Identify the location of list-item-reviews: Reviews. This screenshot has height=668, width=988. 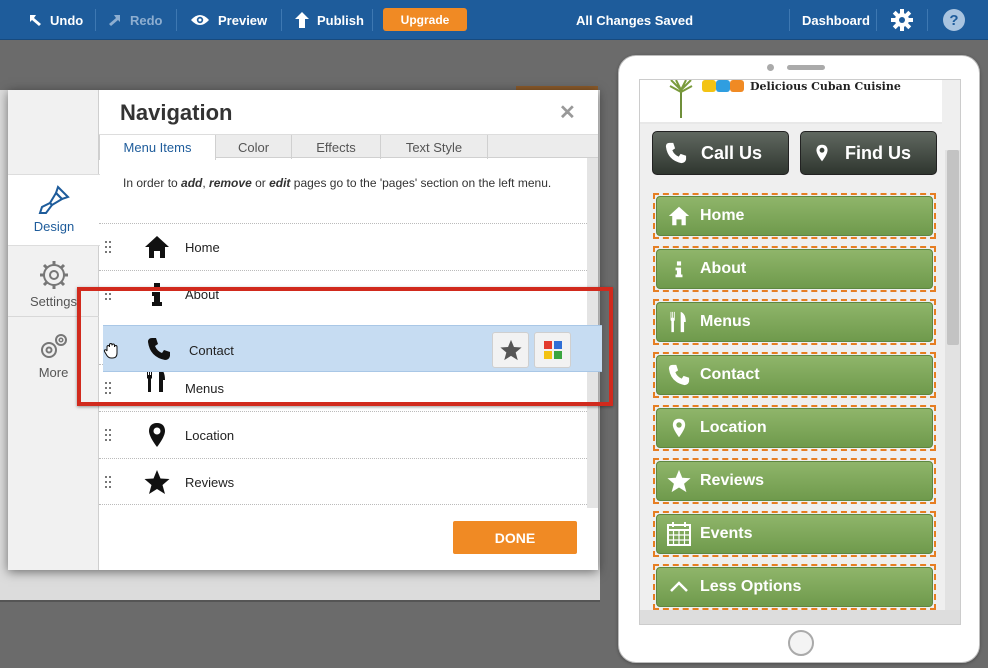
(343, 481).